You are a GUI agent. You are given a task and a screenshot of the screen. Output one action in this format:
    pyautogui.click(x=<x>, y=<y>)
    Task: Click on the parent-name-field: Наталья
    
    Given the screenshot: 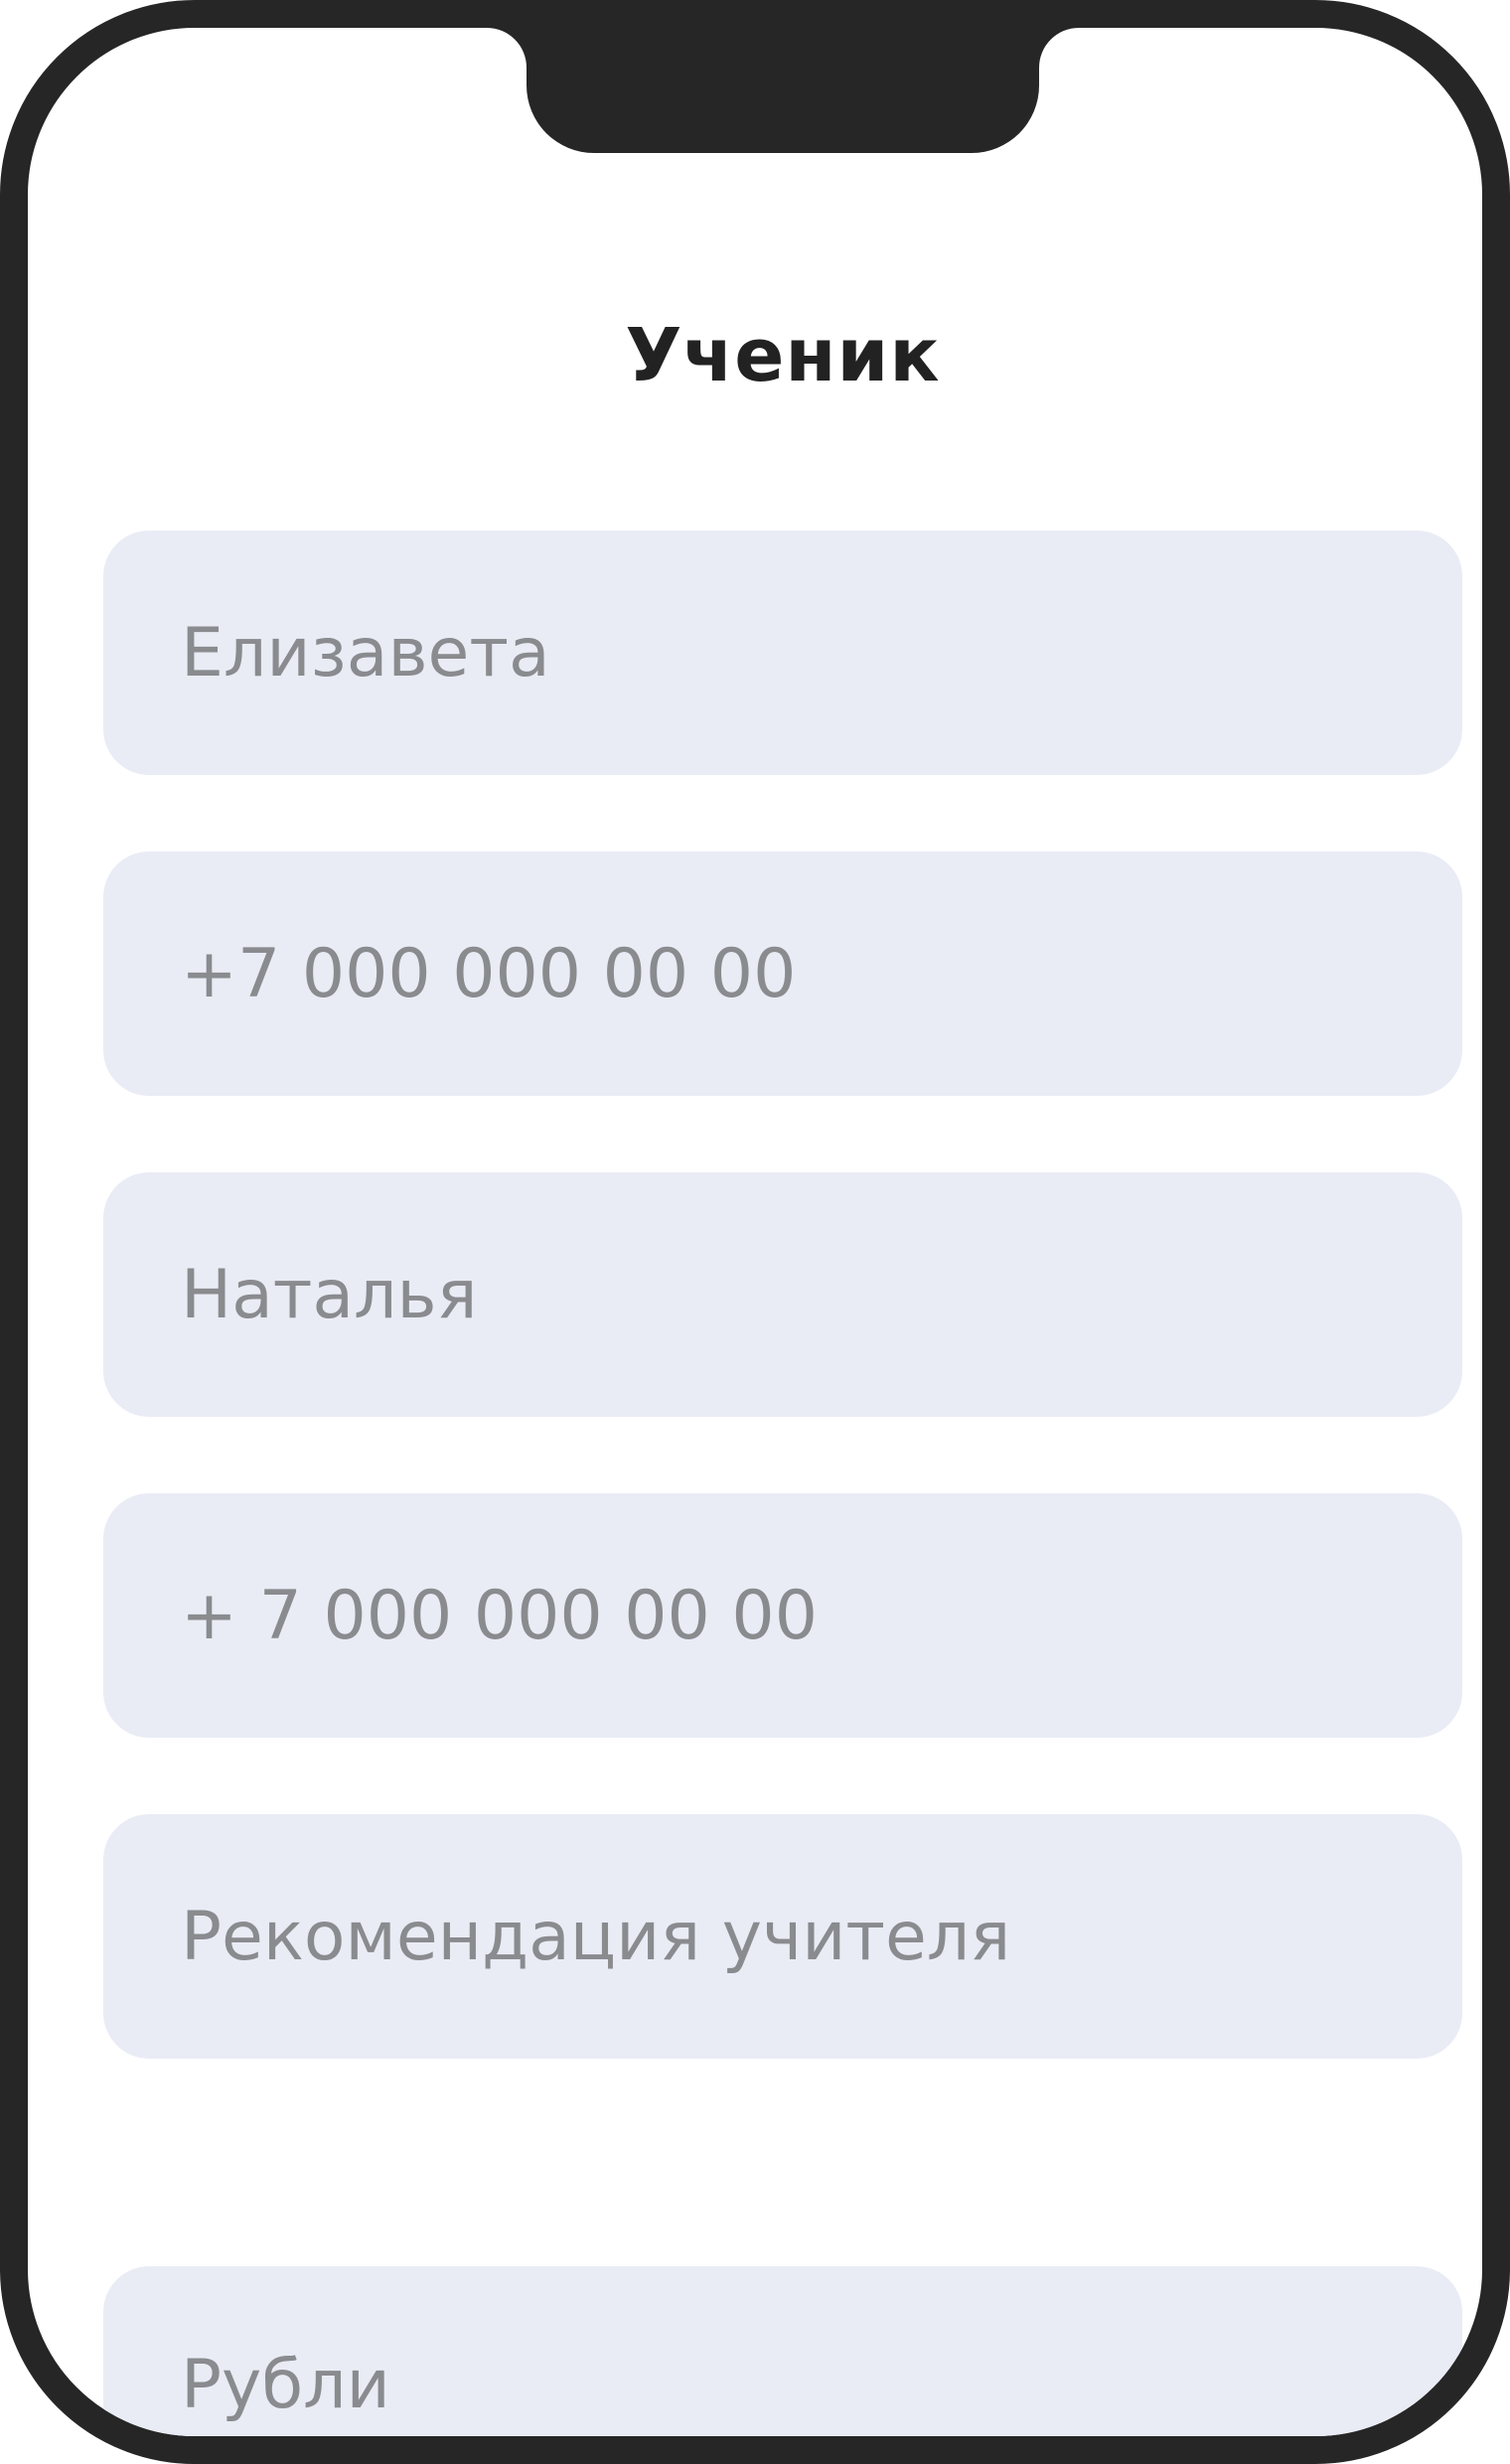 What is the action you would take?
    pyautogui.click(x=782, y=1295)
    